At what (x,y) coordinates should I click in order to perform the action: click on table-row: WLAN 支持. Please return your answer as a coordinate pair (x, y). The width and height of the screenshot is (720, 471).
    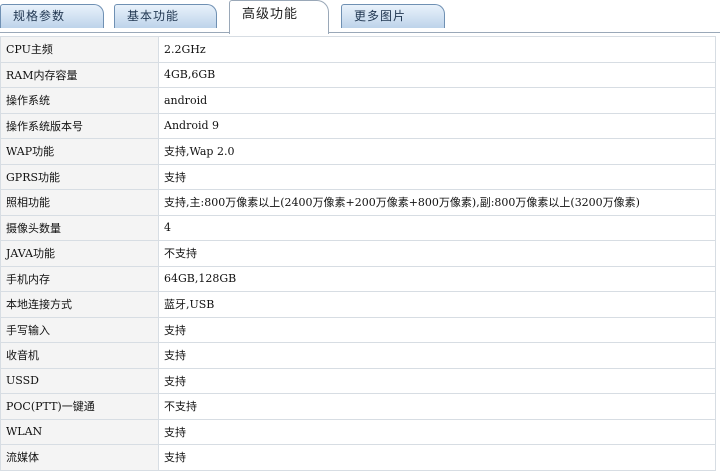
    Looking at the image, I should click on (358, 431).